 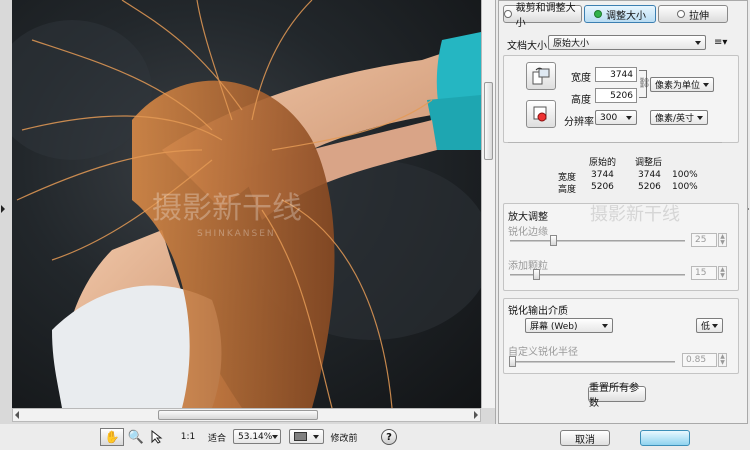 What do you see at coordinates (553, 240) in the screenshot?
I see `sharpen-edges-slider` at bounding box center [553, 240].